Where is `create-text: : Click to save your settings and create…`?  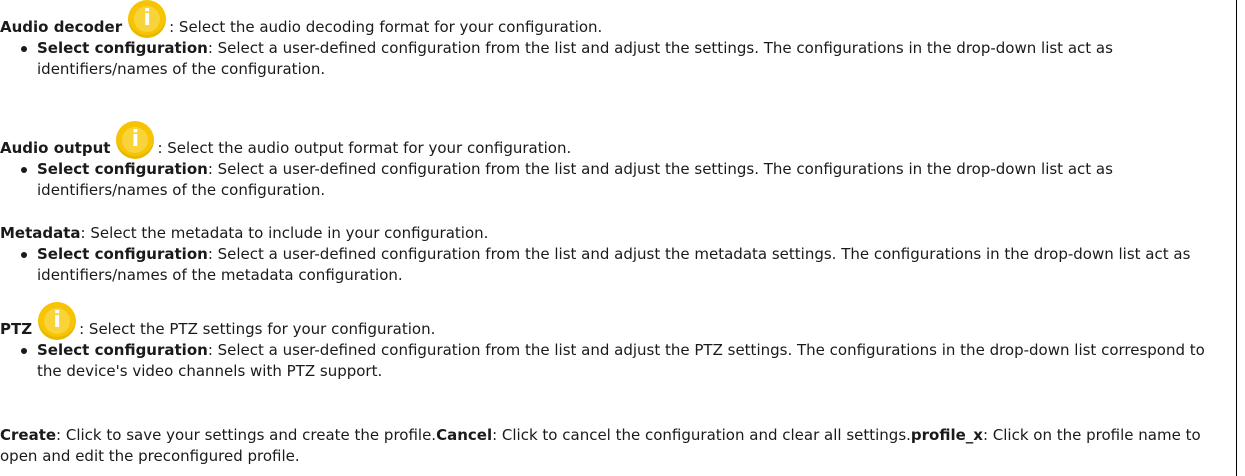
create-text: : Click to save your settings and create… is located at coordinates (246, 435).